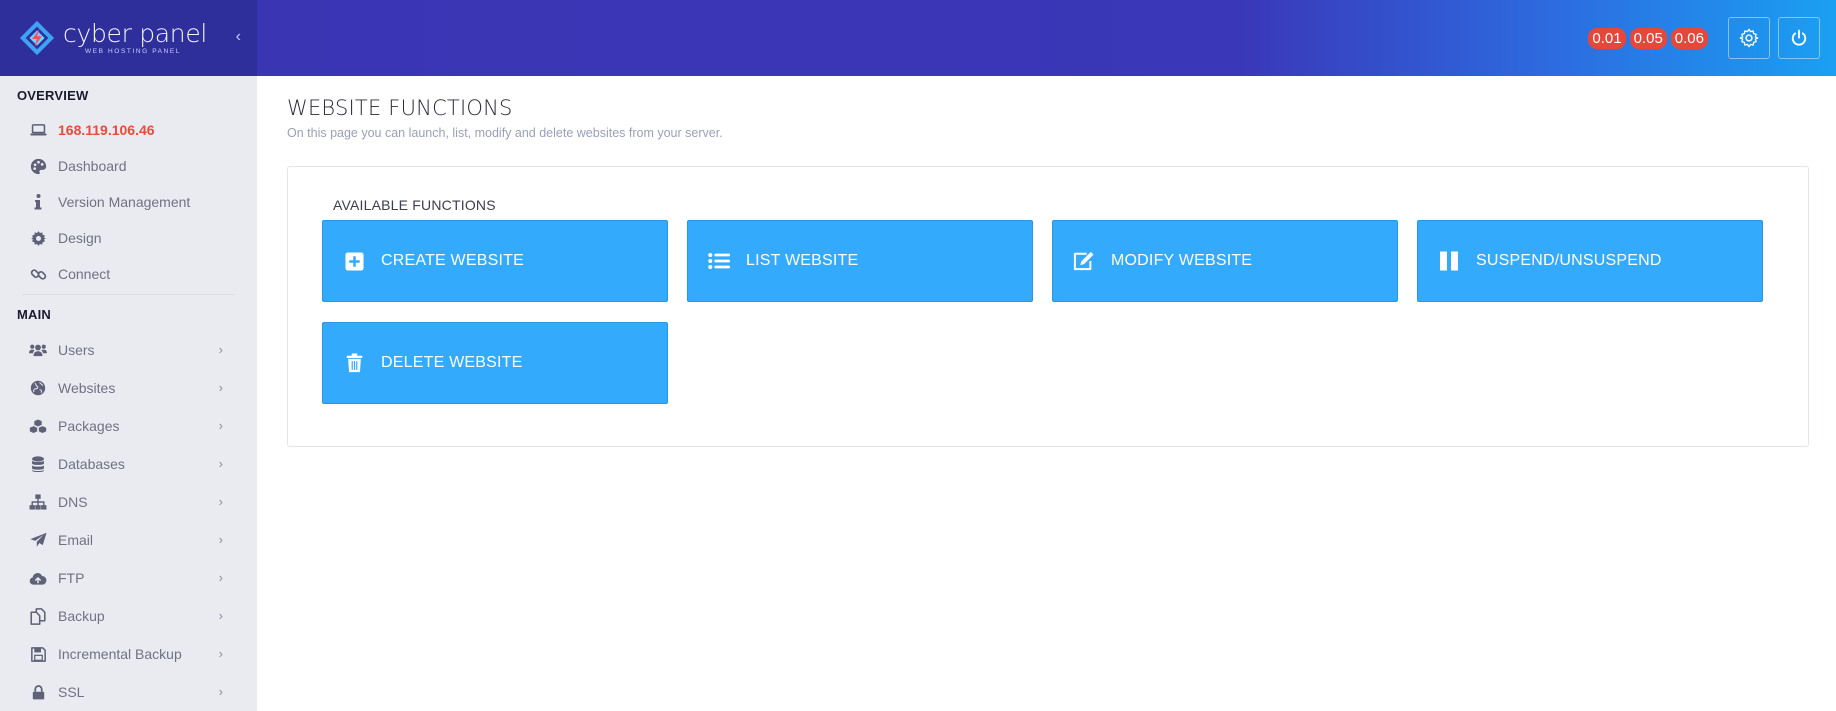 This screenshot has width=1836, height=711. Describe the element at coordinates (128, 502) in the screenshot. I see `sidebar-item-dns: DNS ›` at that location.